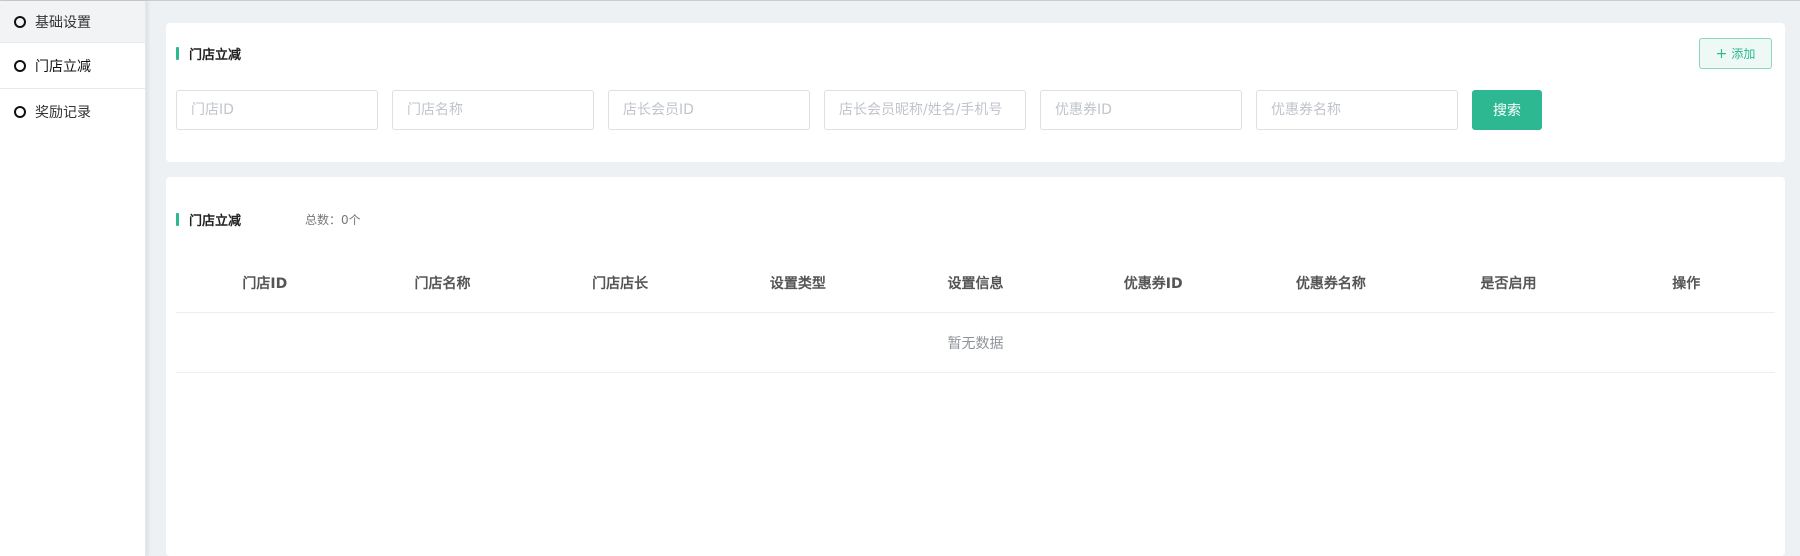 The width and height of the screenshot is (1800, 556). Describe the element at coordinates (925, 110) in the screenshot. I see `manager-member-info-input` at that location.